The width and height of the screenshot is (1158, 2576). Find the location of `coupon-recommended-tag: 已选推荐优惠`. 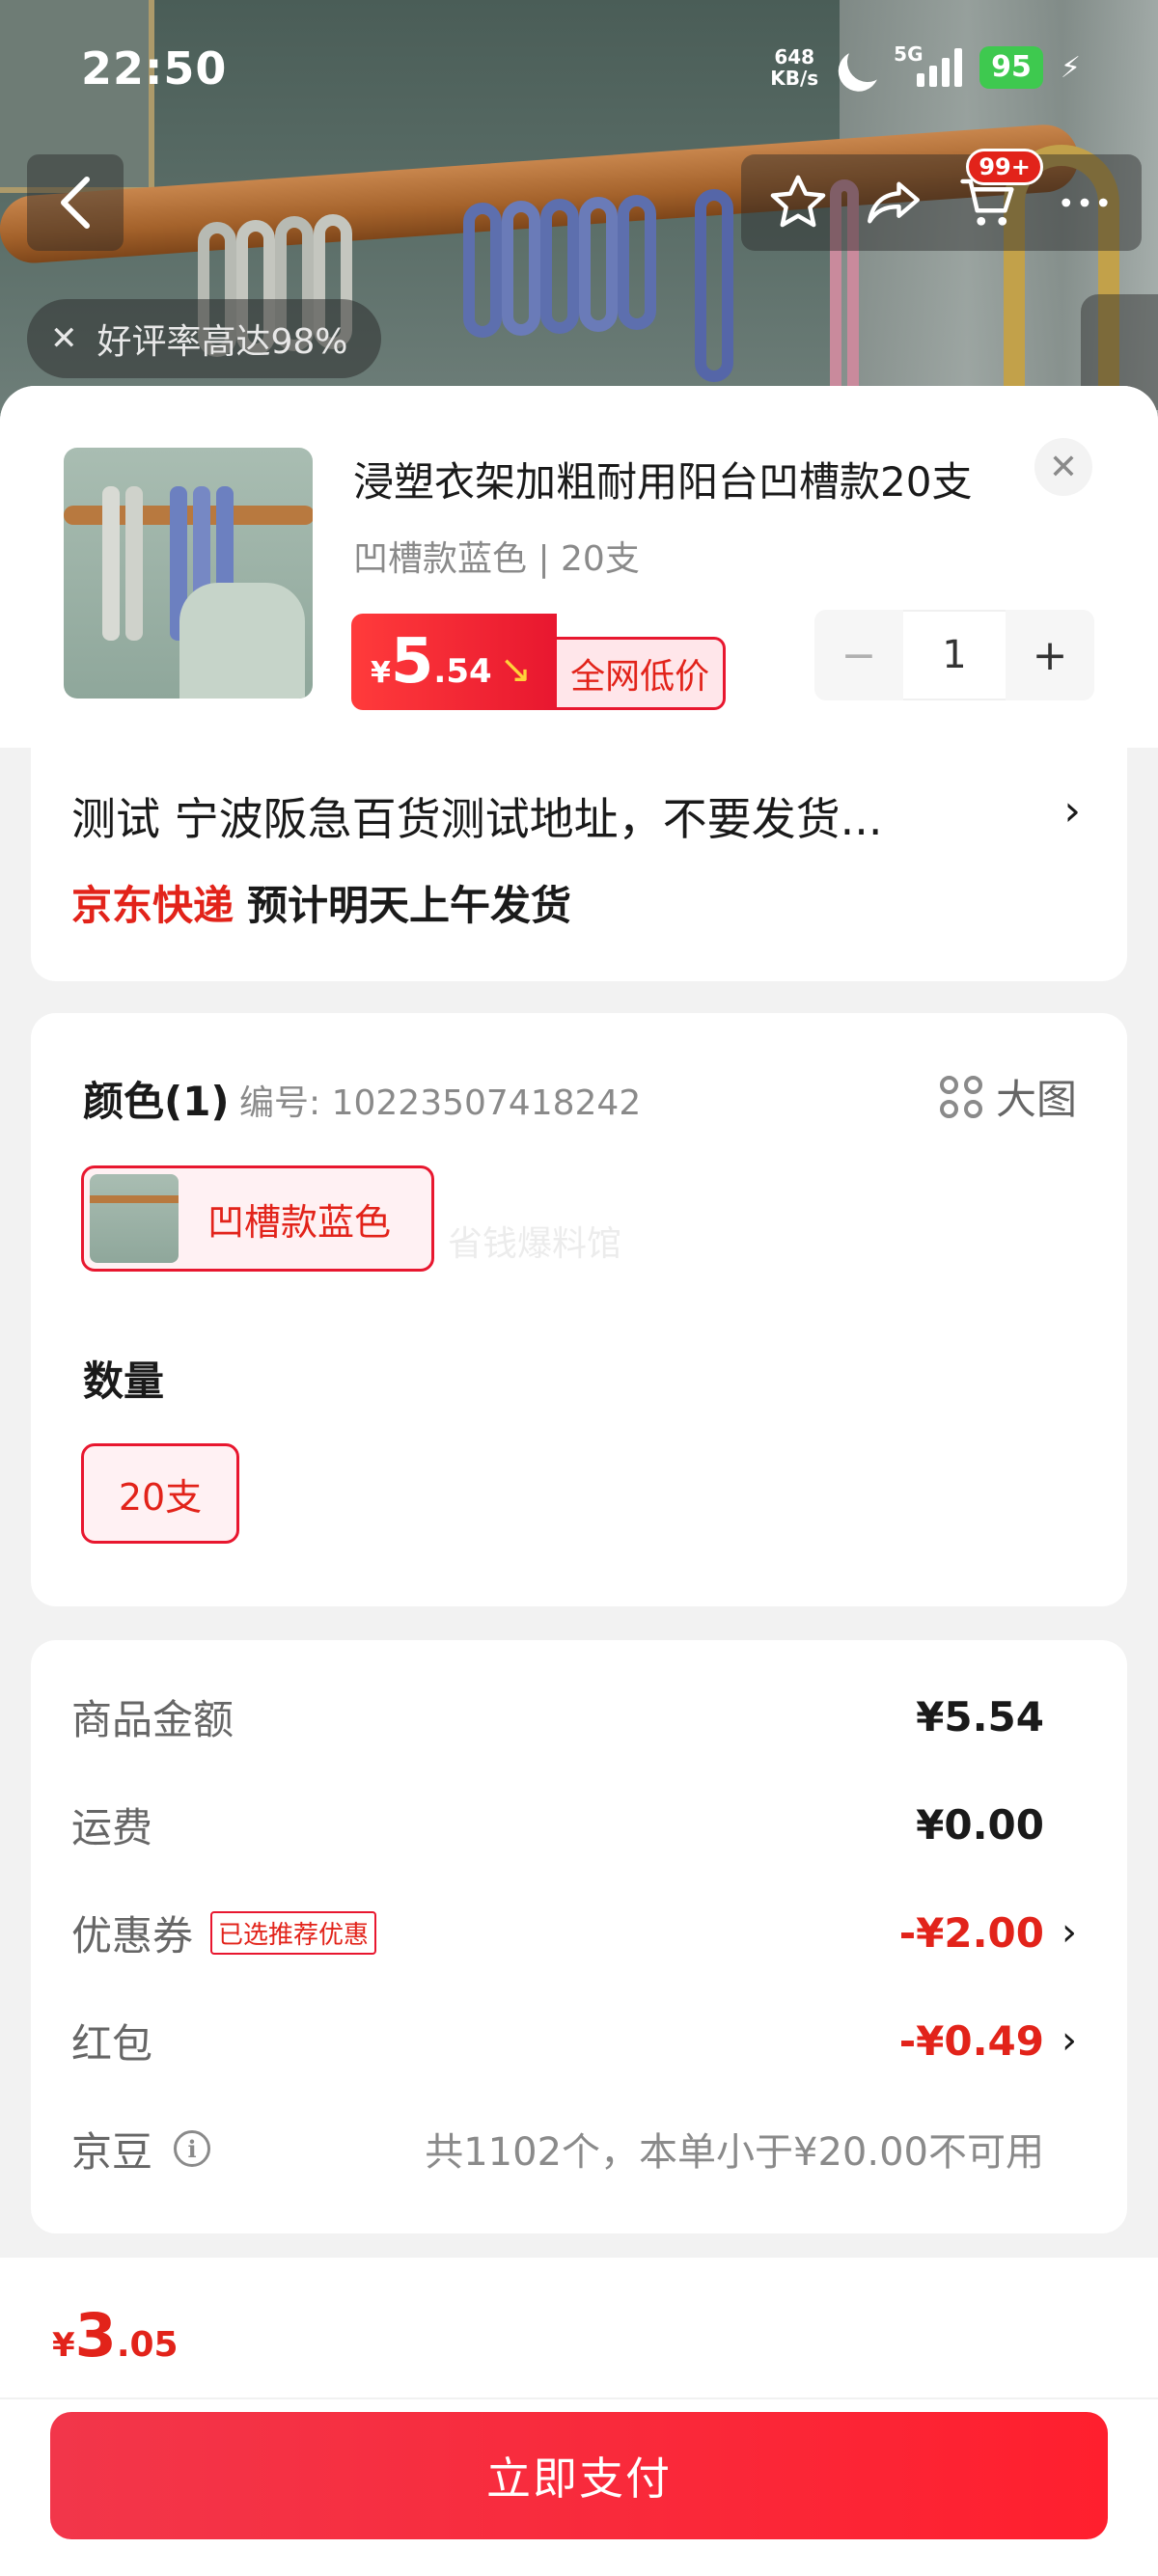

coupon-recommended-tag: 已选推荐优惠 is located at coordinates (293, 1933).